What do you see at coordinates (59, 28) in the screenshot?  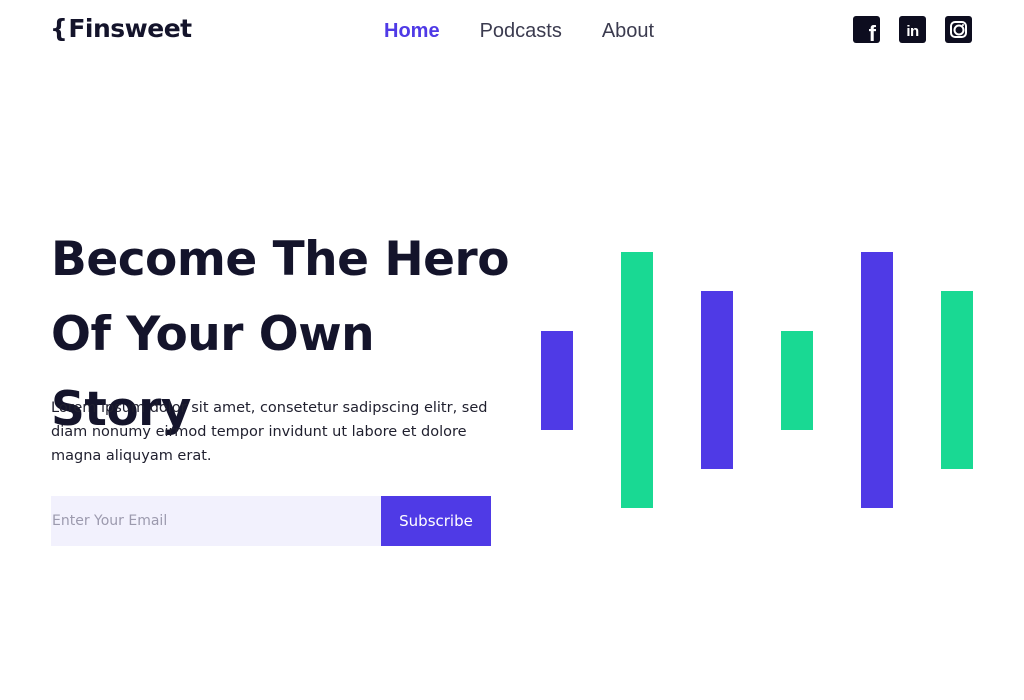 I see `logo-brace: {` at bounding box center [59, 28].